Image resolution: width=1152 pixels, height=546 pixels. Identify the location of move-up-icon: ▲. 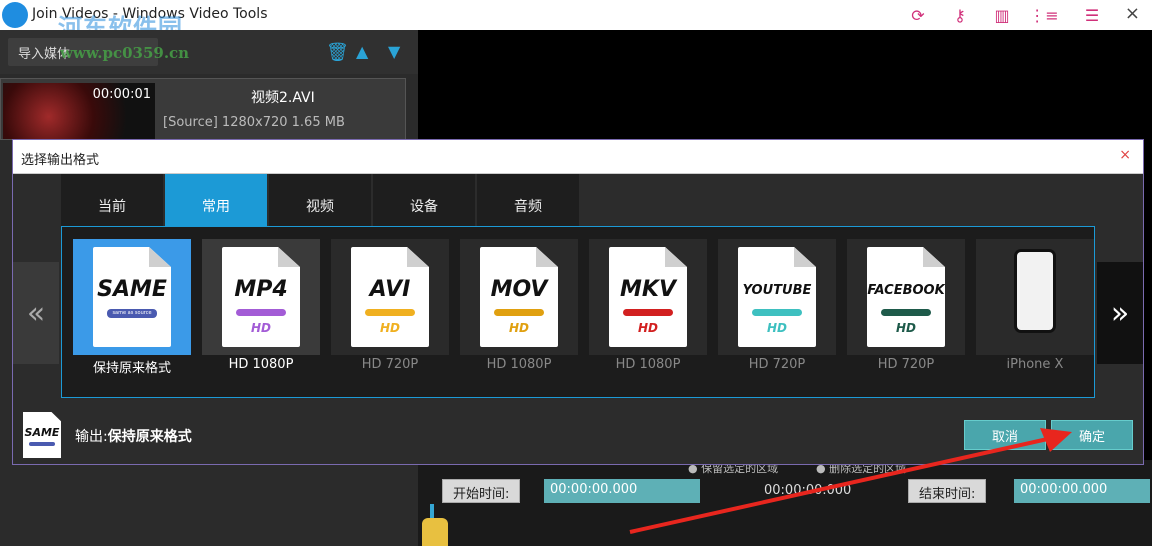
(362, 51).